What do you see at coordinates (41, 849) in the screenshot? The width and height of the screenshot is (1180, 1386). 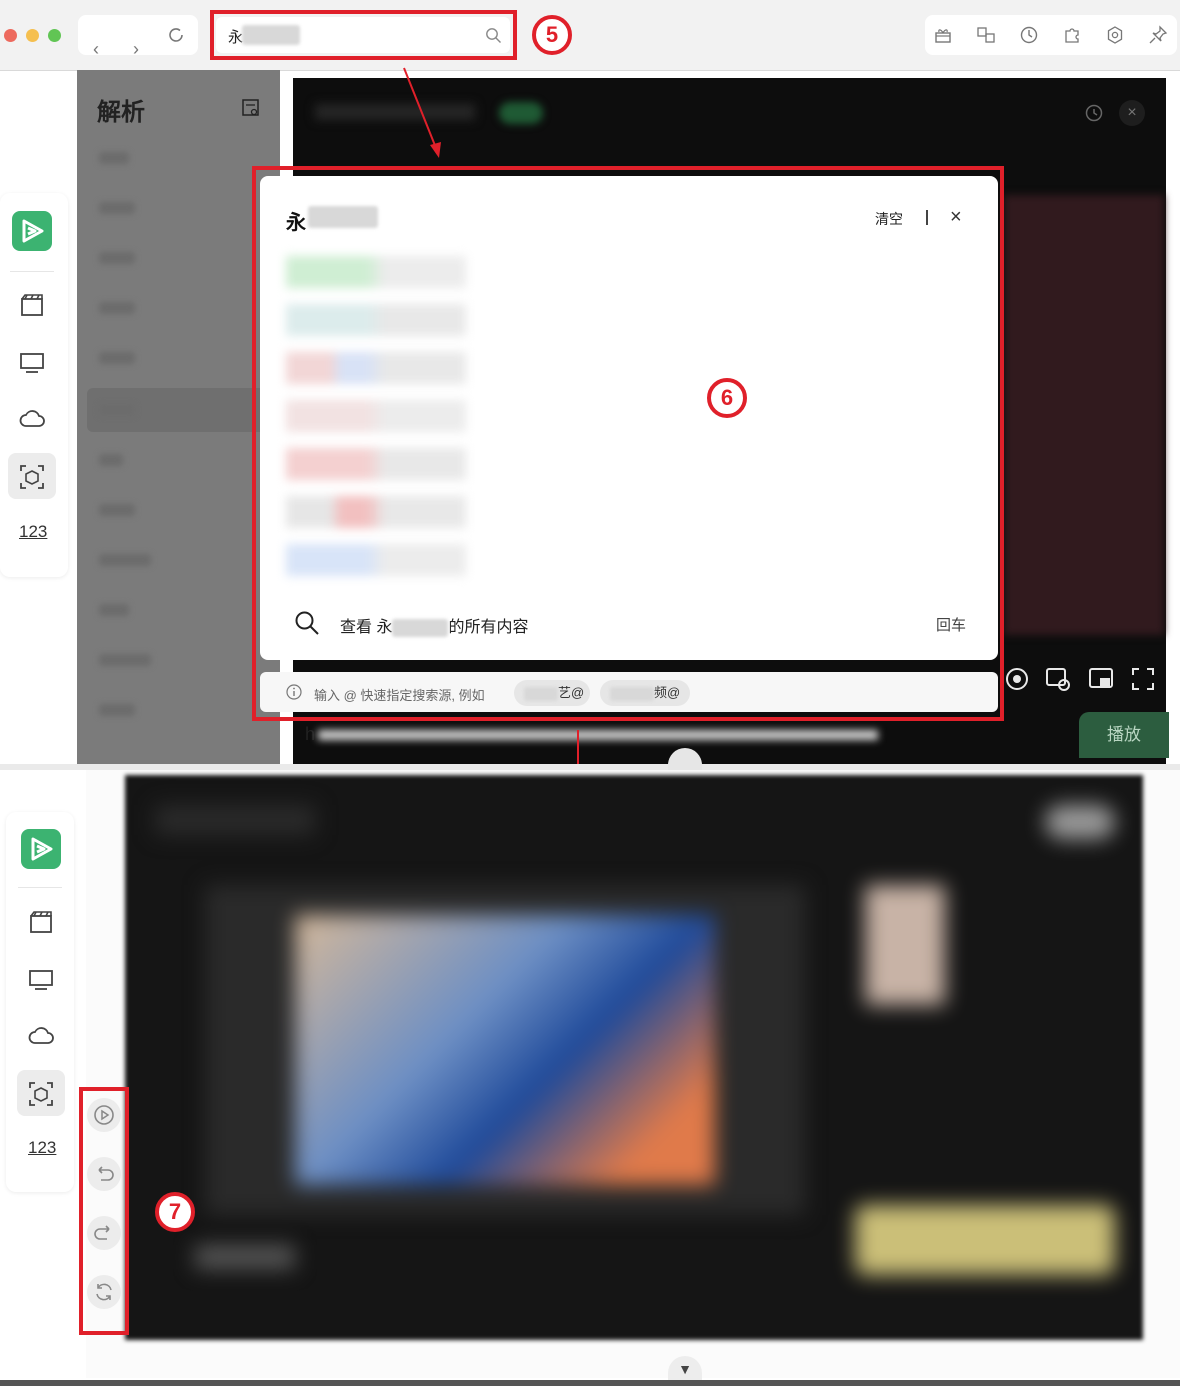 I see `app-logo` at bounding box center [41, 849].